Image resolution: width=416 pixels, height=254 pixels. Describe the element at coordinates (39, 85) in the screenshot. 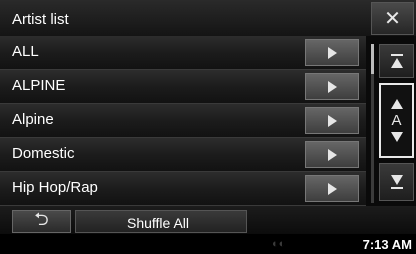

I see `list-item-label: ALPINE` at that location.